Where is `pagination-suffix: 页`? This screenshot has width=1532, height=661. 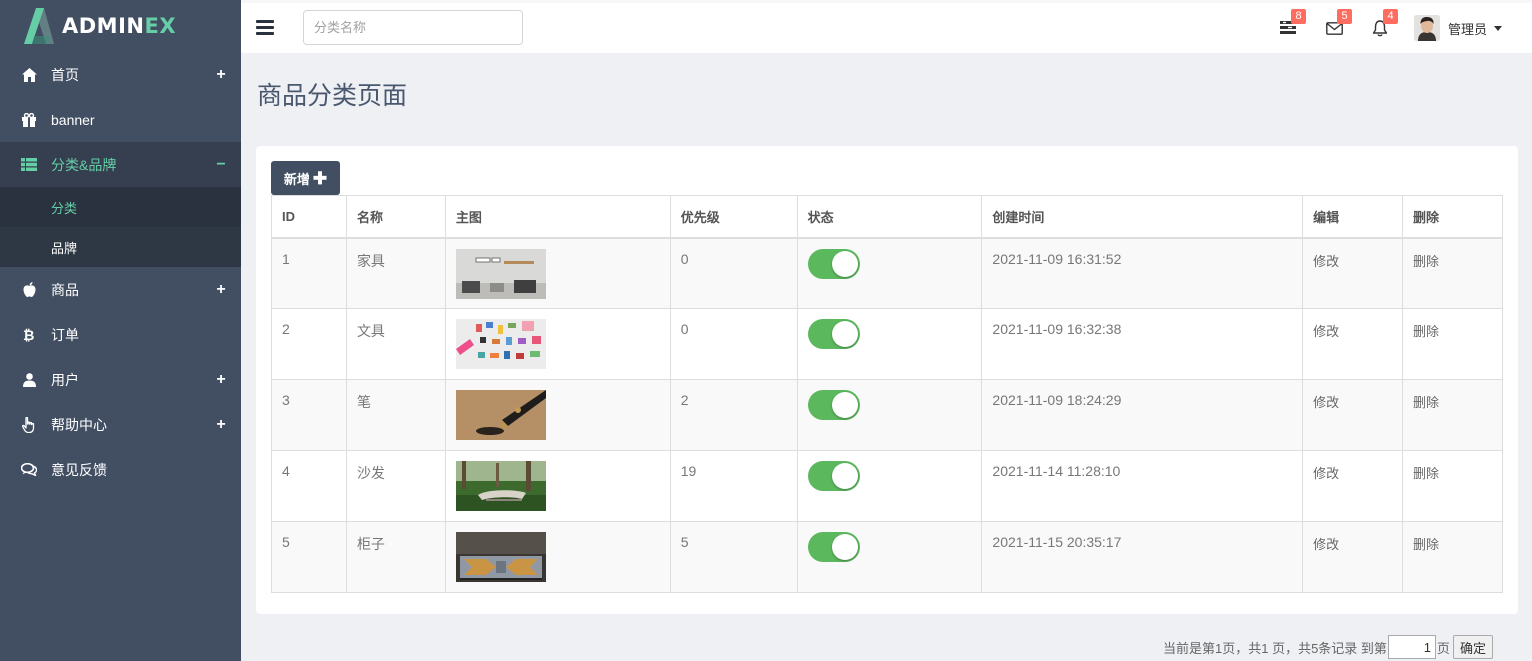 pagination-suffix: 页 is located at coordinates (1443, 648).